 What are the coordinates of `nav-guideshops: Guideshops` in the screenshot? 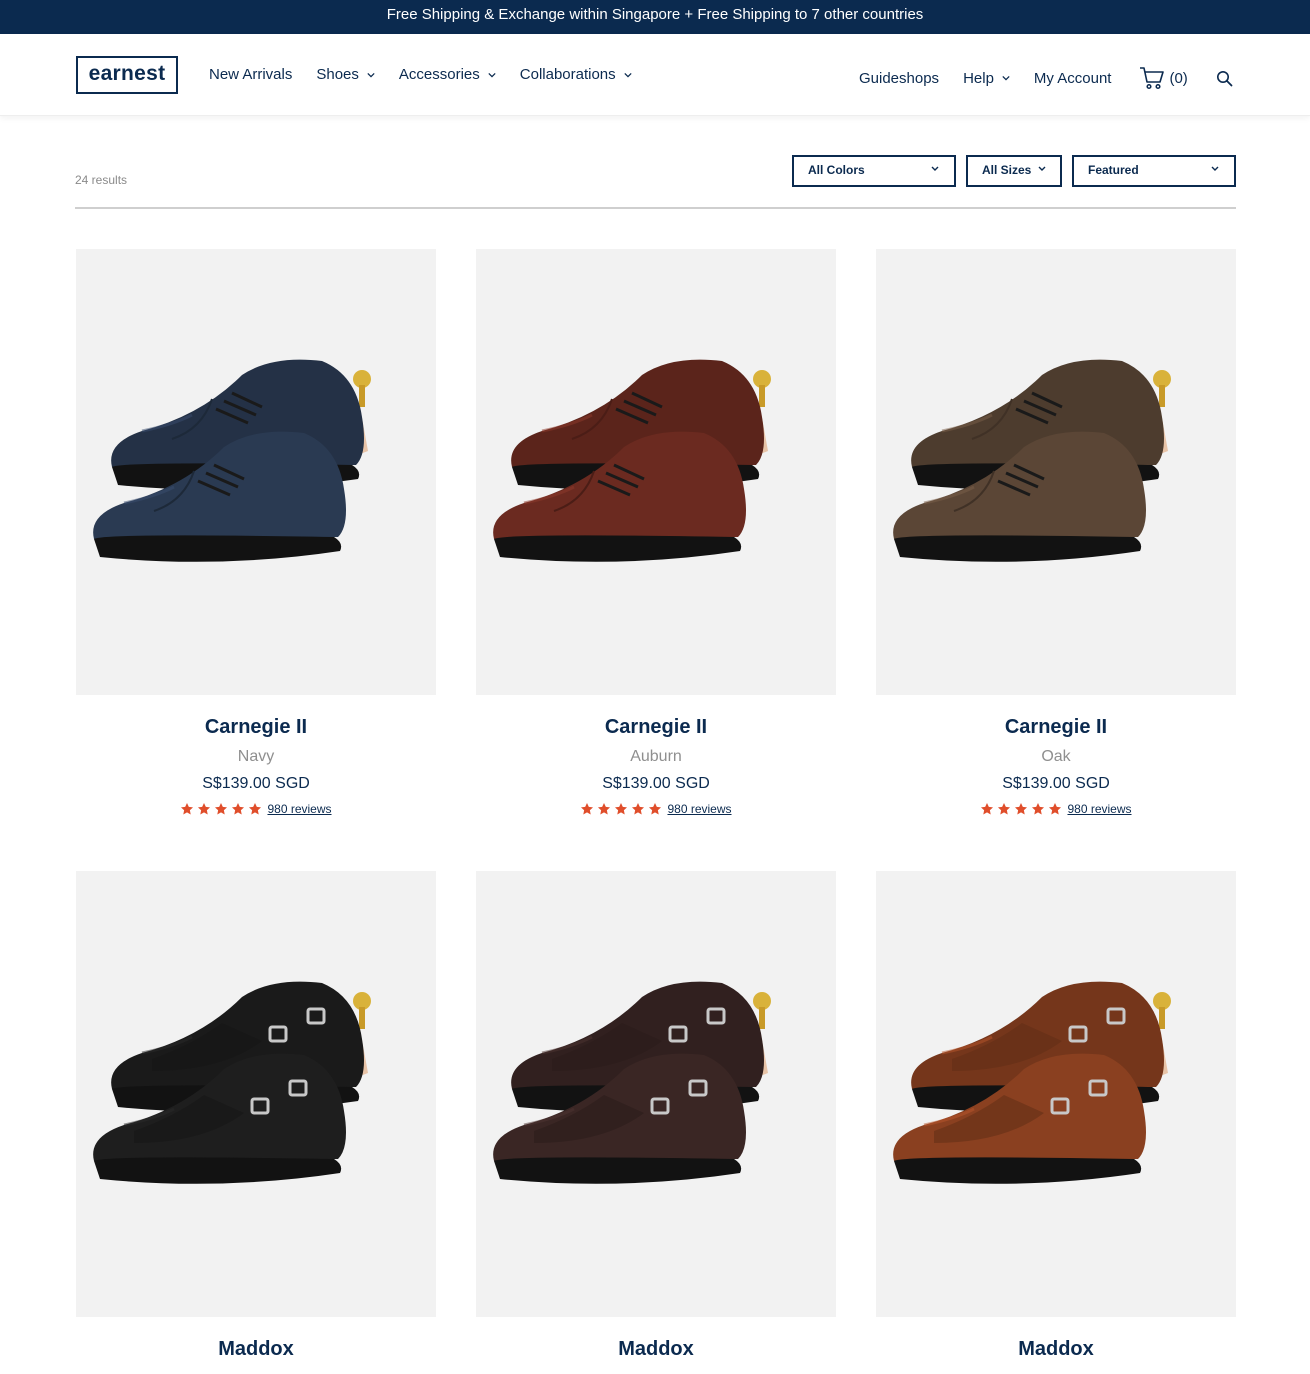 It's located at (899, 78).